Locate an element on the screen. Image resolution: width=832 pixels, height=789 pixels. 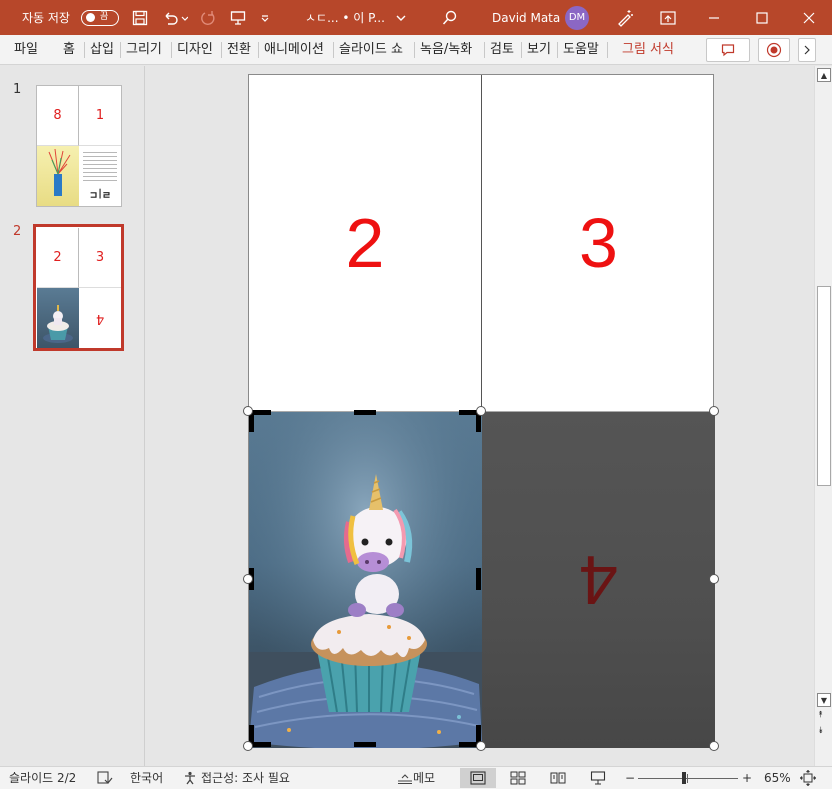
crop-handle-top is located at coordinates (365, 412).